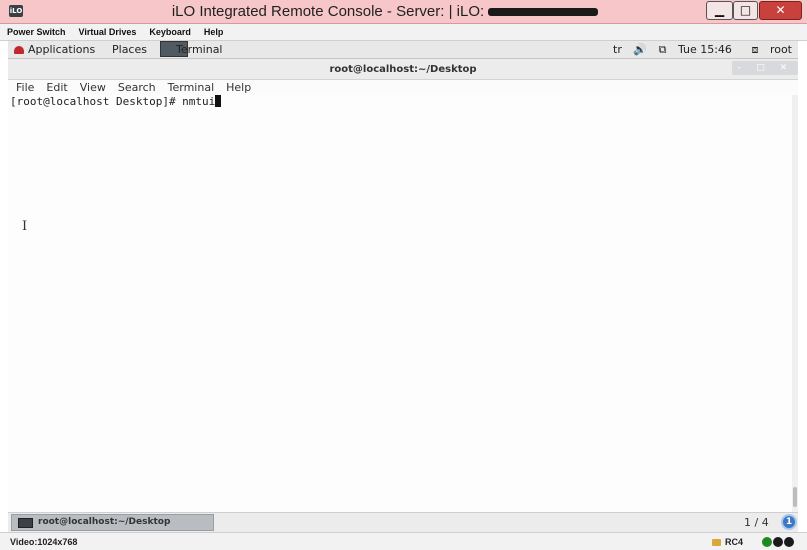 The height and width of the screenshot is (550, 807). I want to click on scrollbar-thumb, so click(795, 497).